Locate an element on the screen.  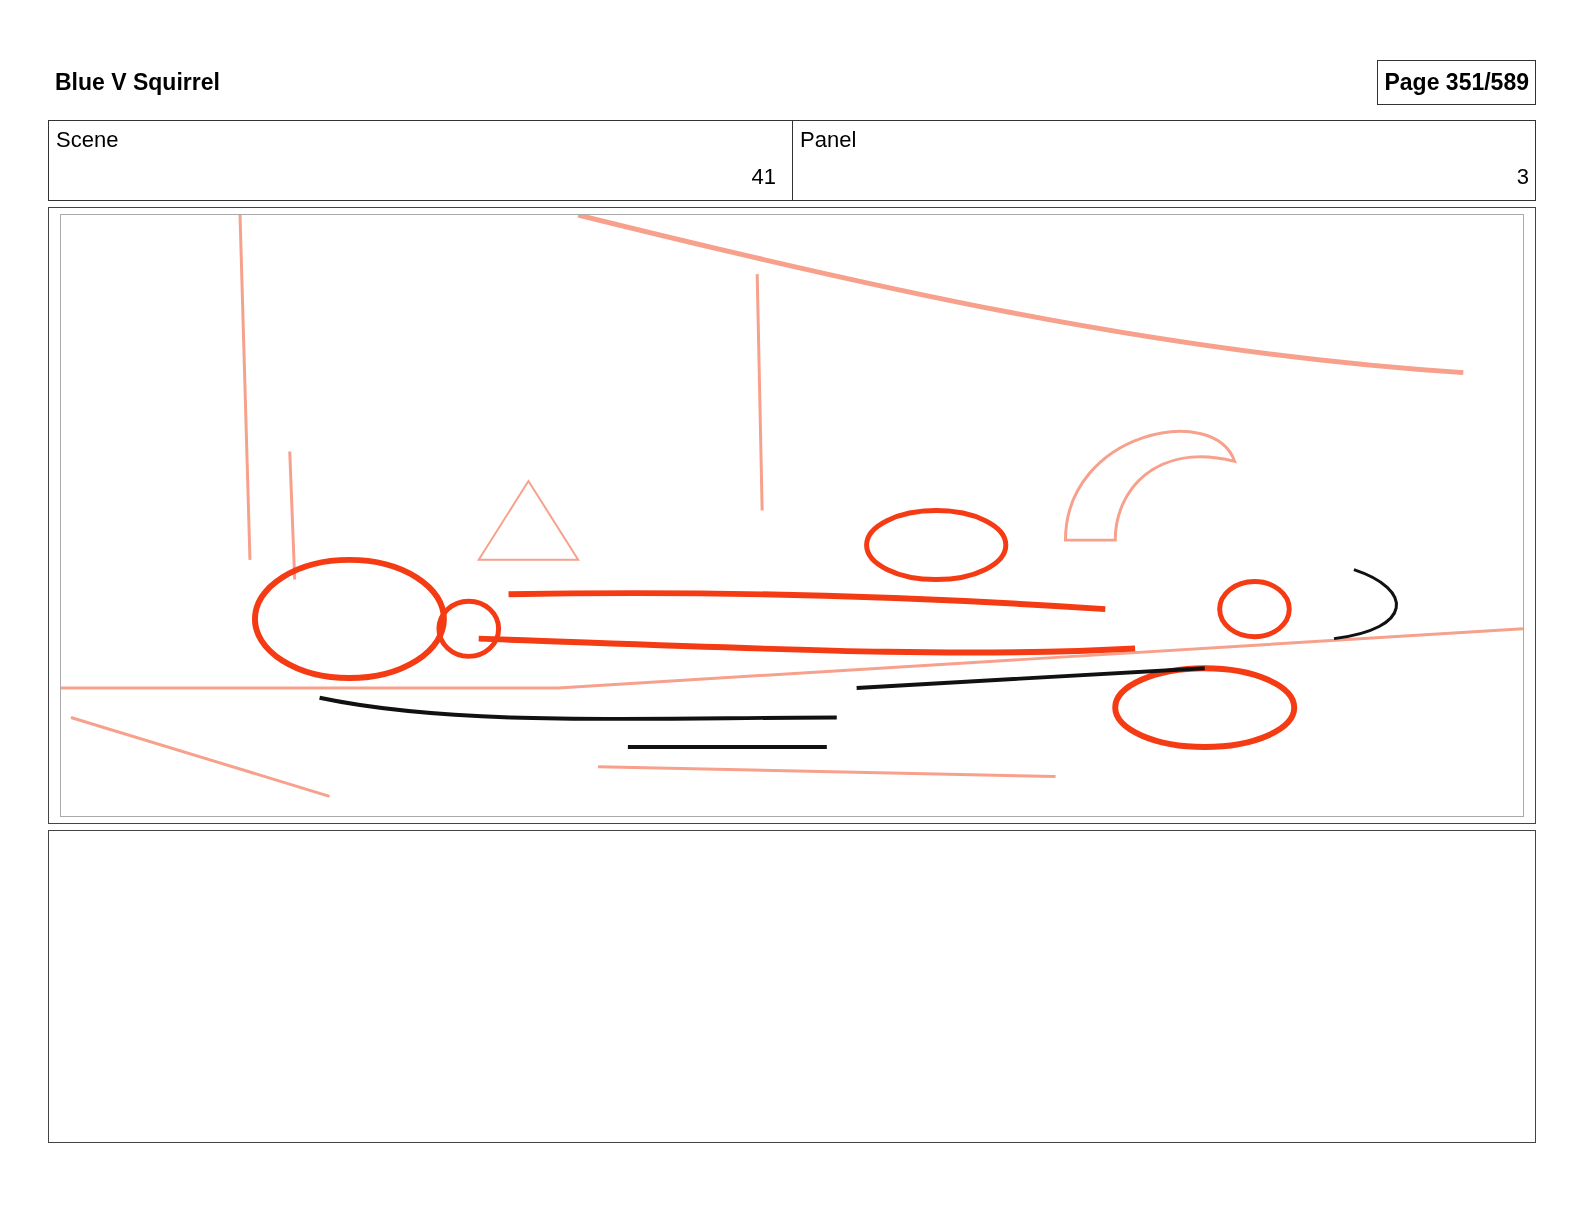
storyboard-title: Blue V Squirrel is located at coordinates (137, 82).